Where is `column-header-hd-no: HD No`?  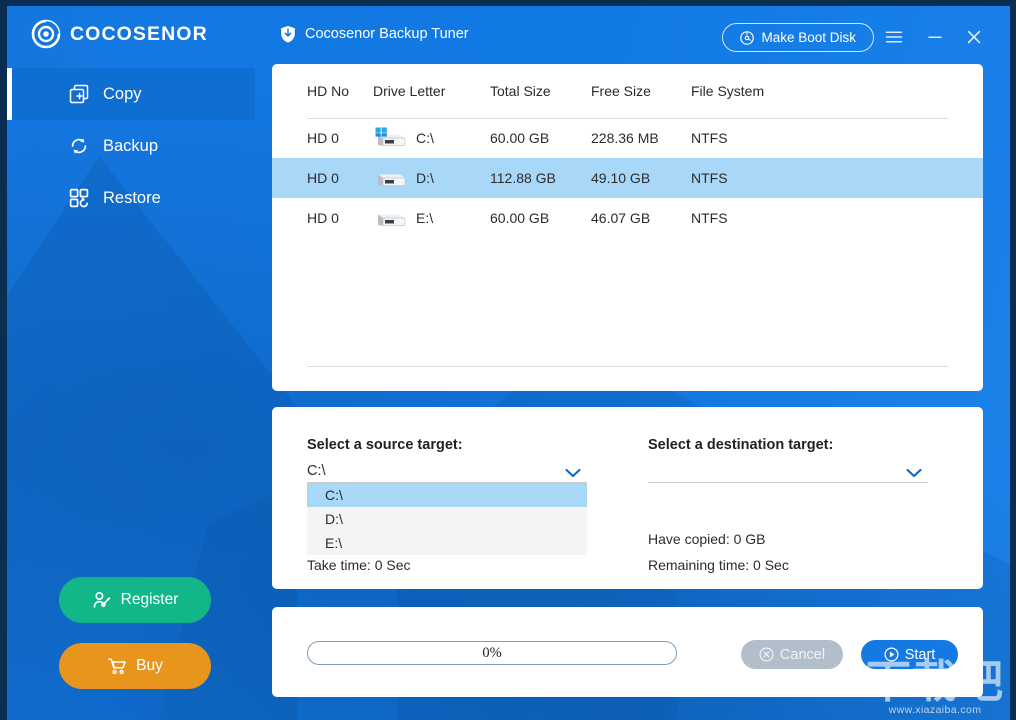 column-header-hd-no: HD No is located at coordinates (328, 91).